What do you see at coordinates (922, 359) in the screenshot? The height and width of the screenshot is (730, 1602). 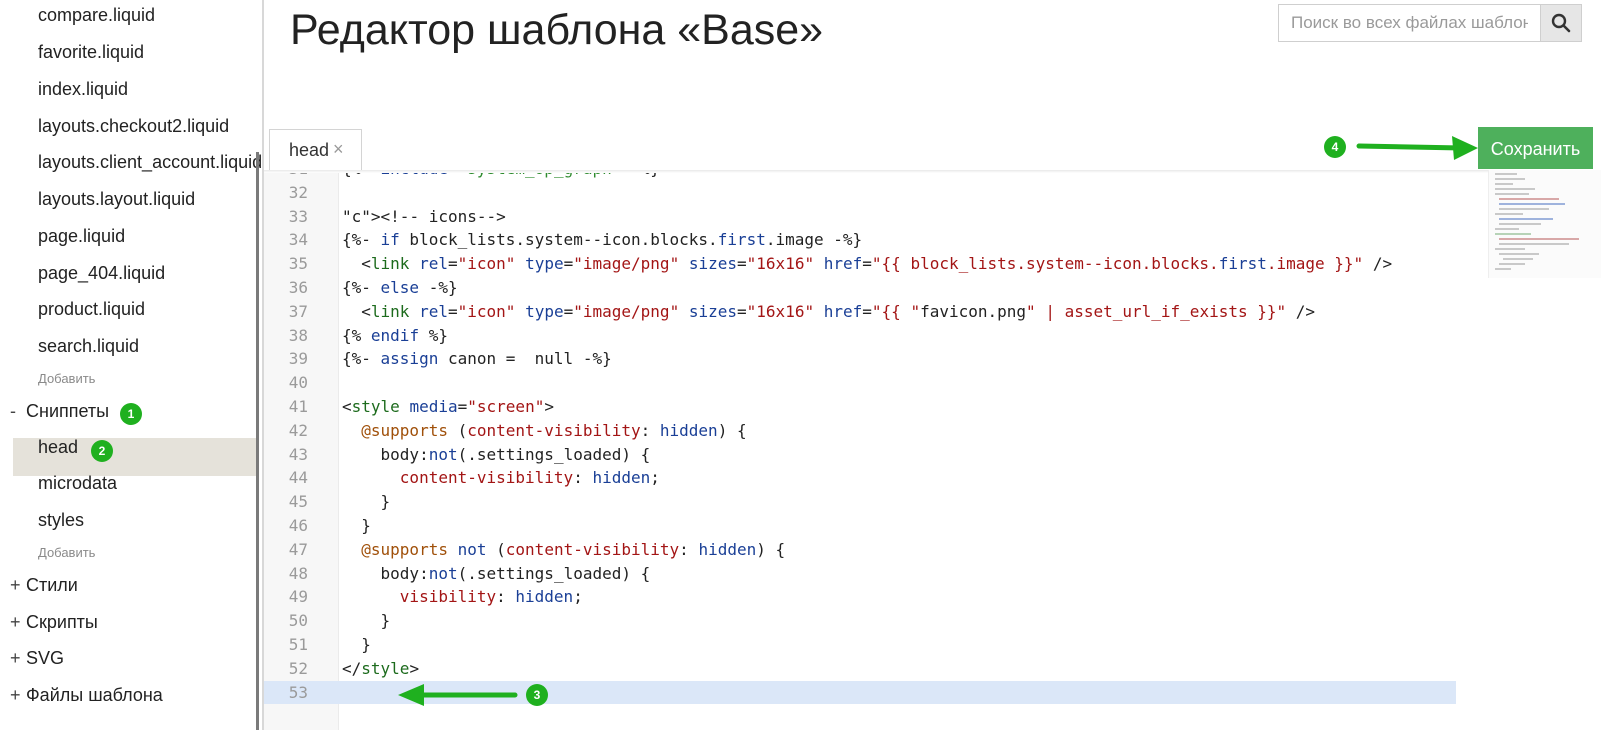 I see `code-line: 39 {%- assign canon = null -%}` at bounding box center [922, 359].